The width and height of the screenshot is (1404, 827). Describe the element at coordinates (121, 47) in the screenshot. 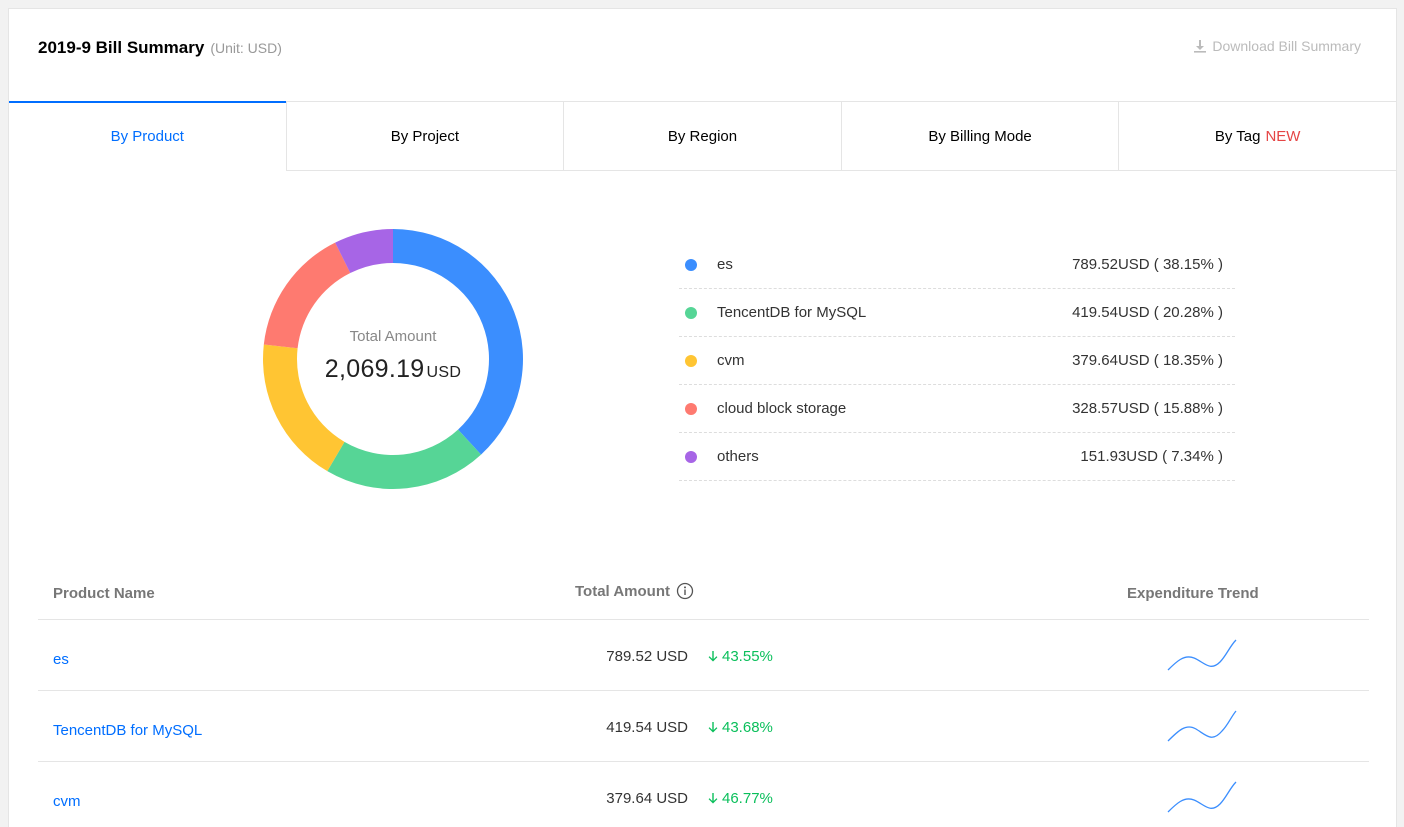

I see `page-title-text: 2019-9 Bill Summary` at that location.